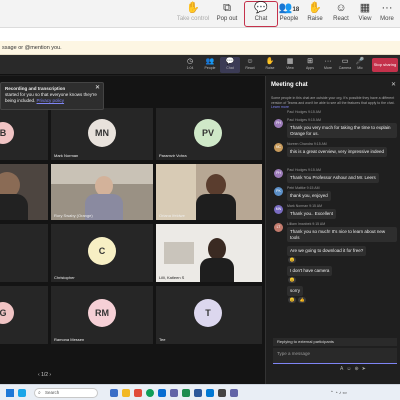 The image size is (400, 400). I want to click on take-control-button: ✋ Take control, so click(193, 14).